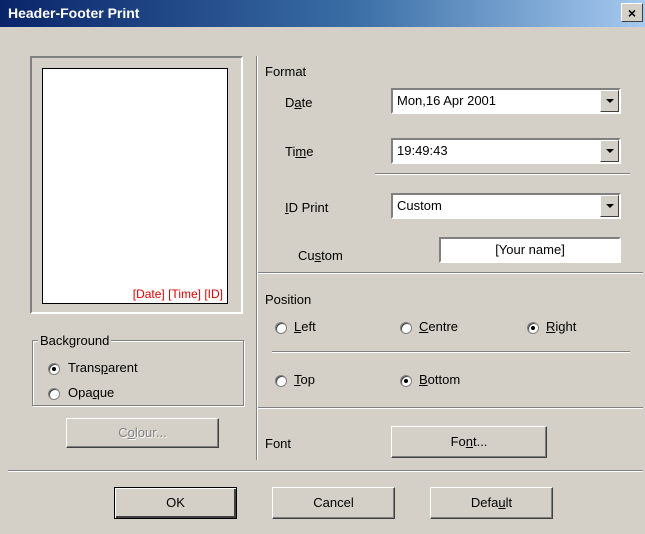 The image size is (645, 534). What do you see at coordinates (406, 381) in the screenshot?
I see `bottom-radio` at bounding box center [406, 381].